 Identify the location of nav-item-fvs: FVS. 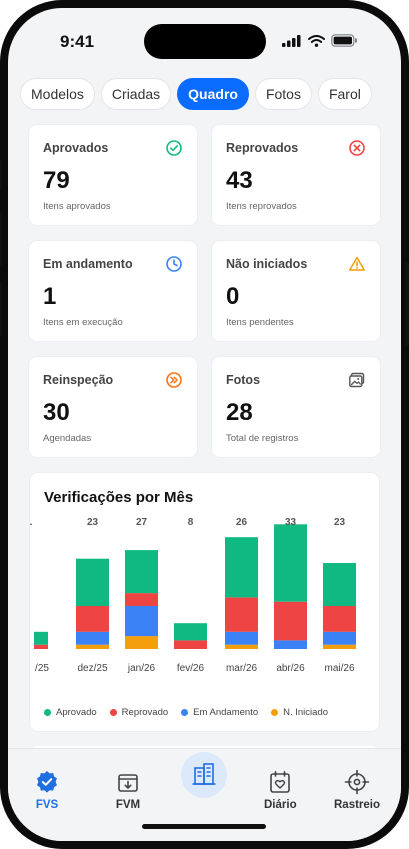
(47, 790).